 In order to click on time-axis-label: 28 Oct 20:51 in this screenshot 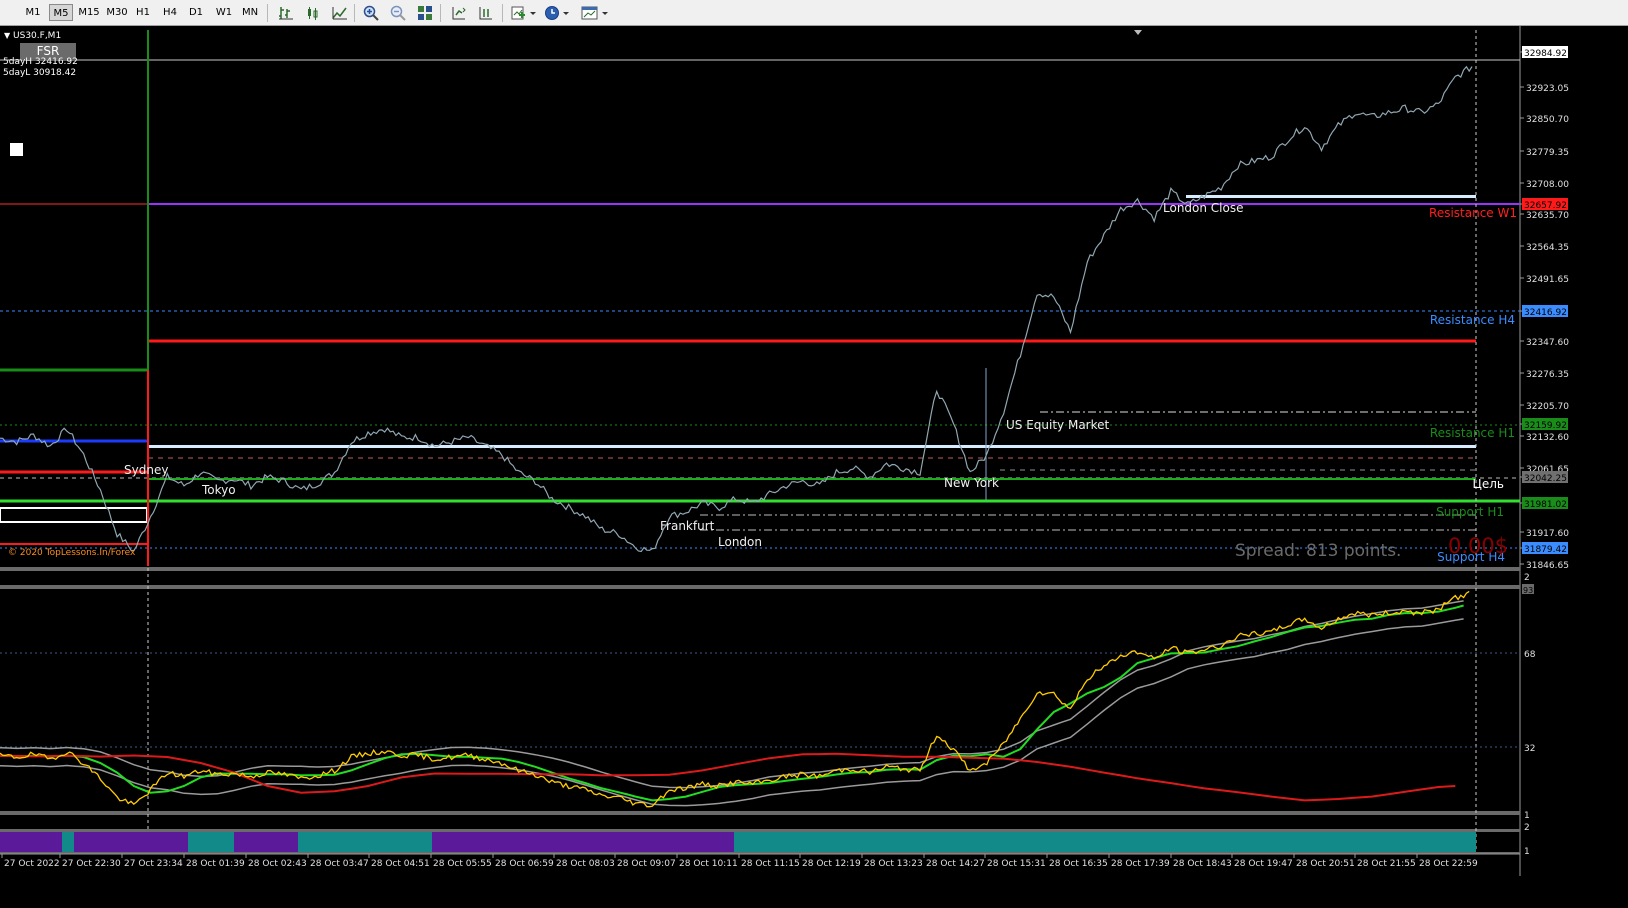, I will do `click(1325, 864)`.